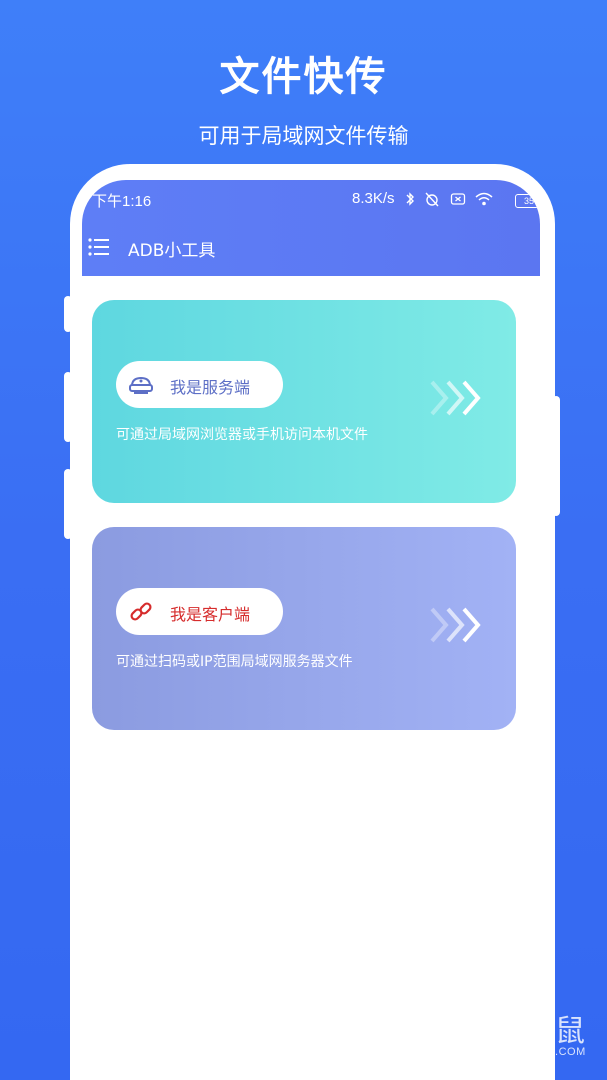 This screenshot has height=1080, width=607. I want to click on client-mode-button: 我是客户端, so click(199, 611).